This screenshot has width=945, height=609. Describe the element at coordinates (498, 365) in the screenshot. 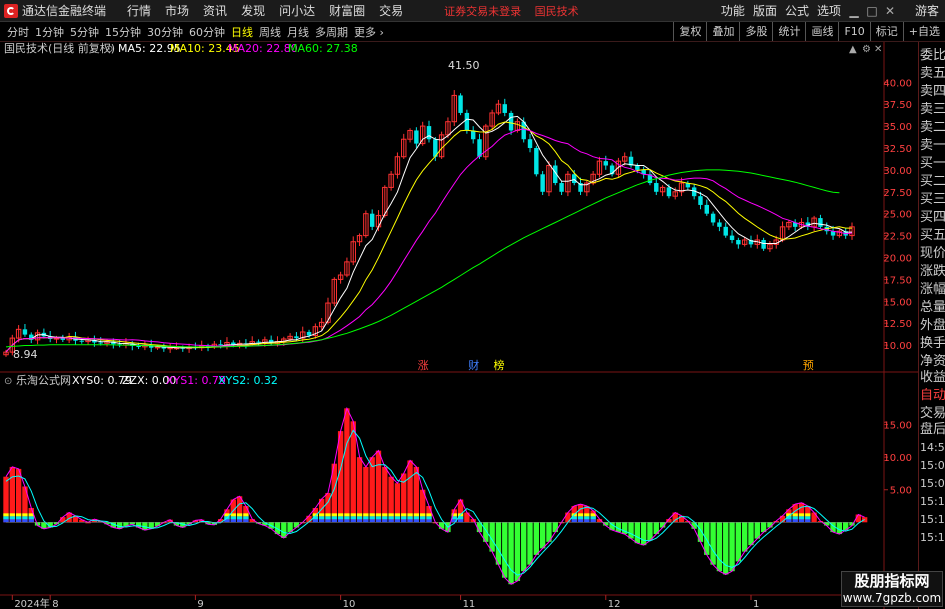

I see `event-marker: 榜` at that location.